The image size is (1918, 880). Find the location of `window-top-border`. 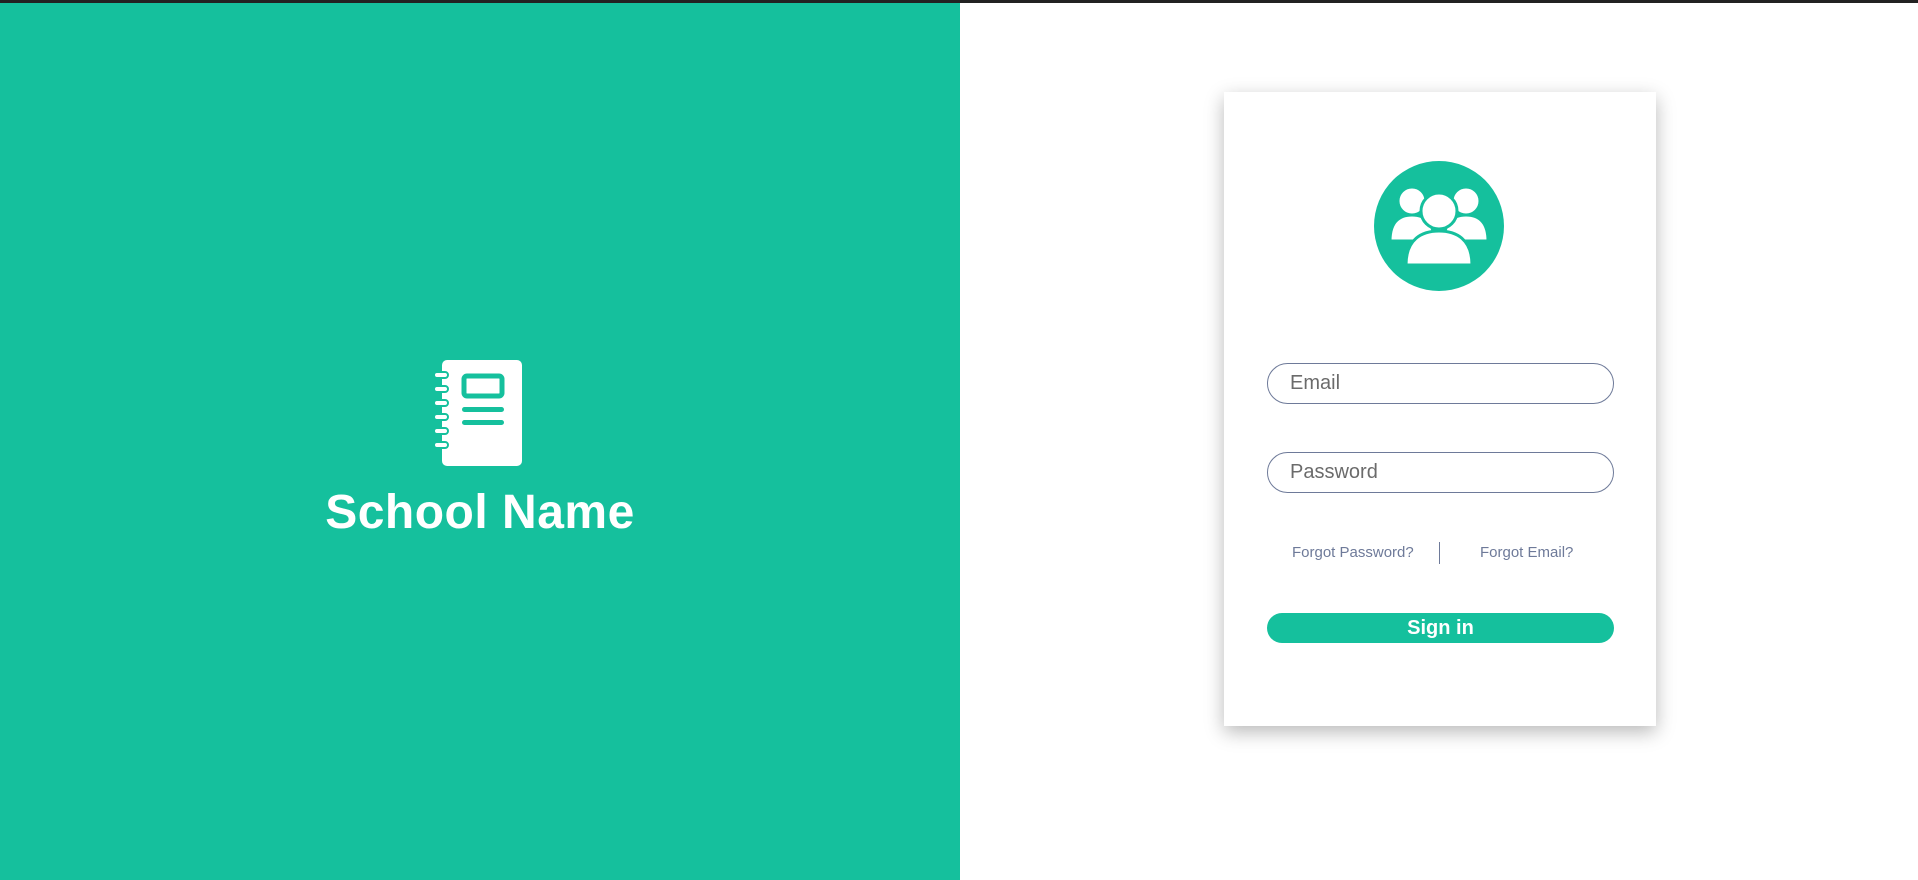

window-top-border is located at coordinates (959, 1).